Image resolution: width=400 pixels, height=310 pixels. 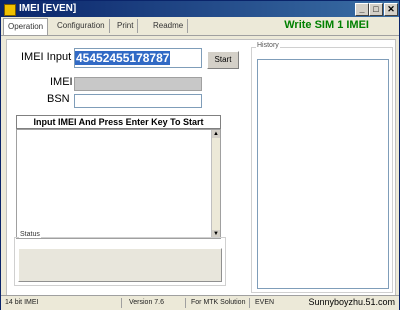 I want to click on bsn-field, so click(x=138, y=101).